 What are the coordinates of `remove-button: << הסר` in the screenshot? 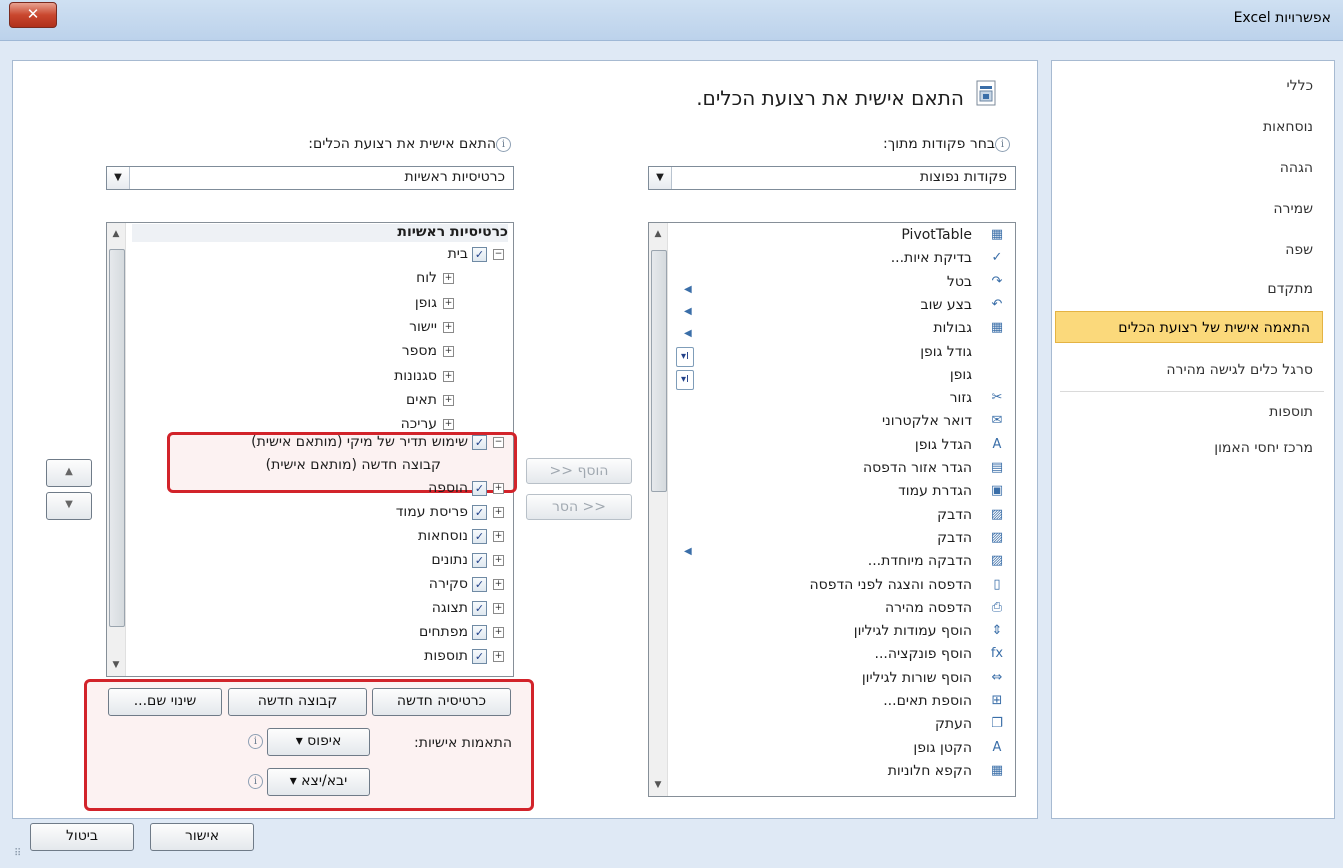 It's located at (579, 507).